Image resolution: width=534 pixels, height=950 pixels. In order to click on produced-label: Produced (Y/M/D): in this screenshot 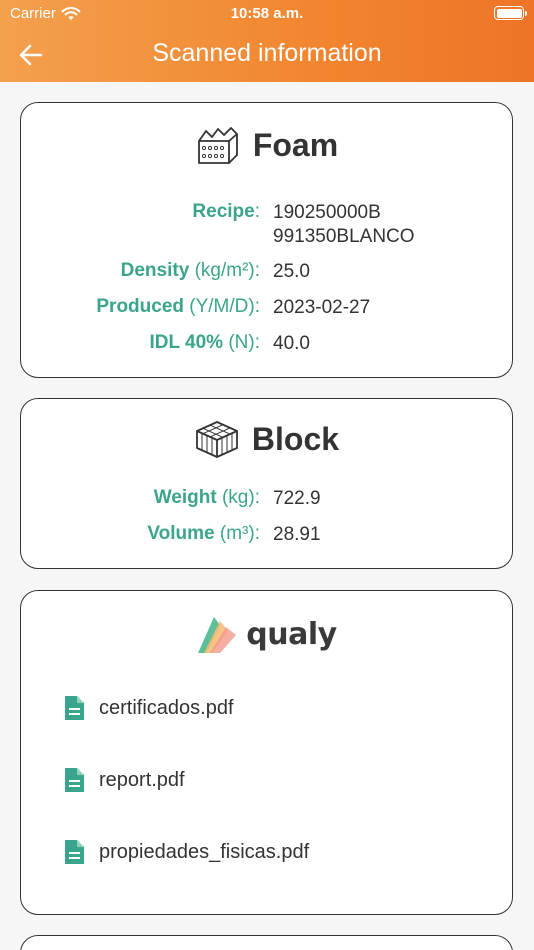, I will do `click(178, 306)`.